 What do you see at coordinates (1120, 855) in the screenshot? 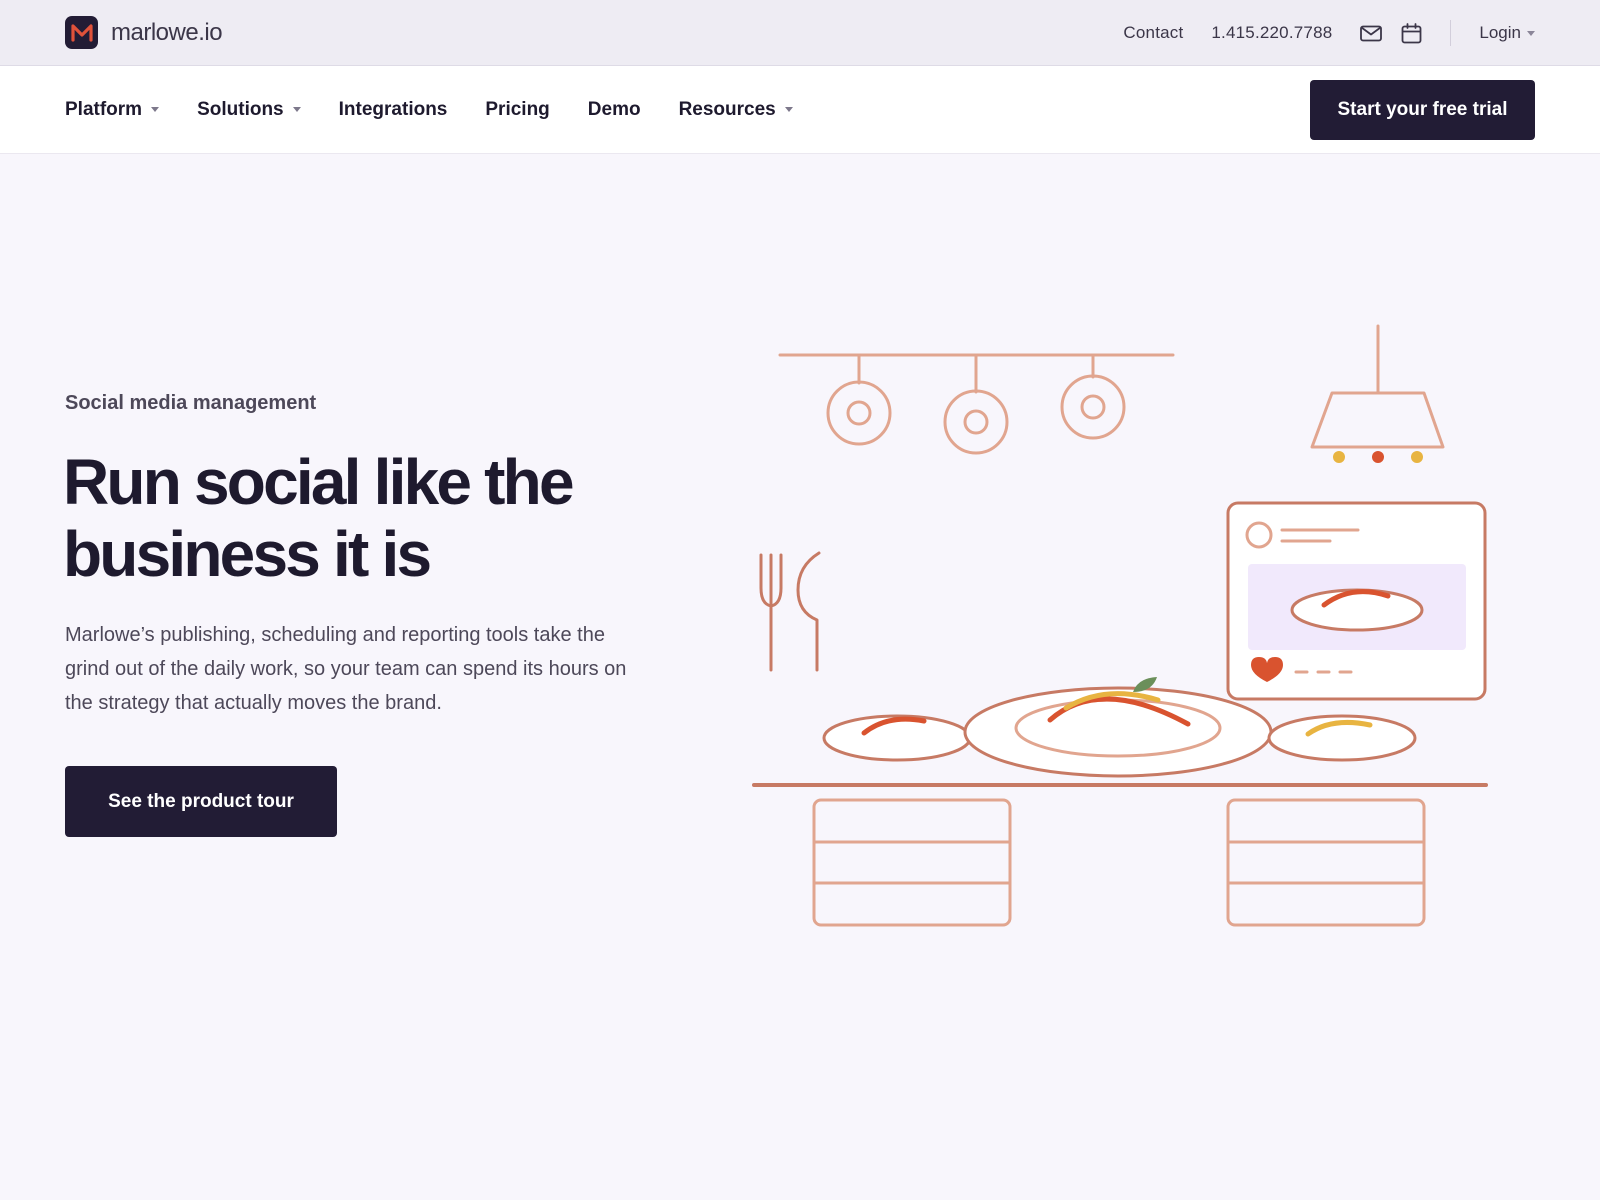
I see `table-illustration` at bounding box center [1120, 855].